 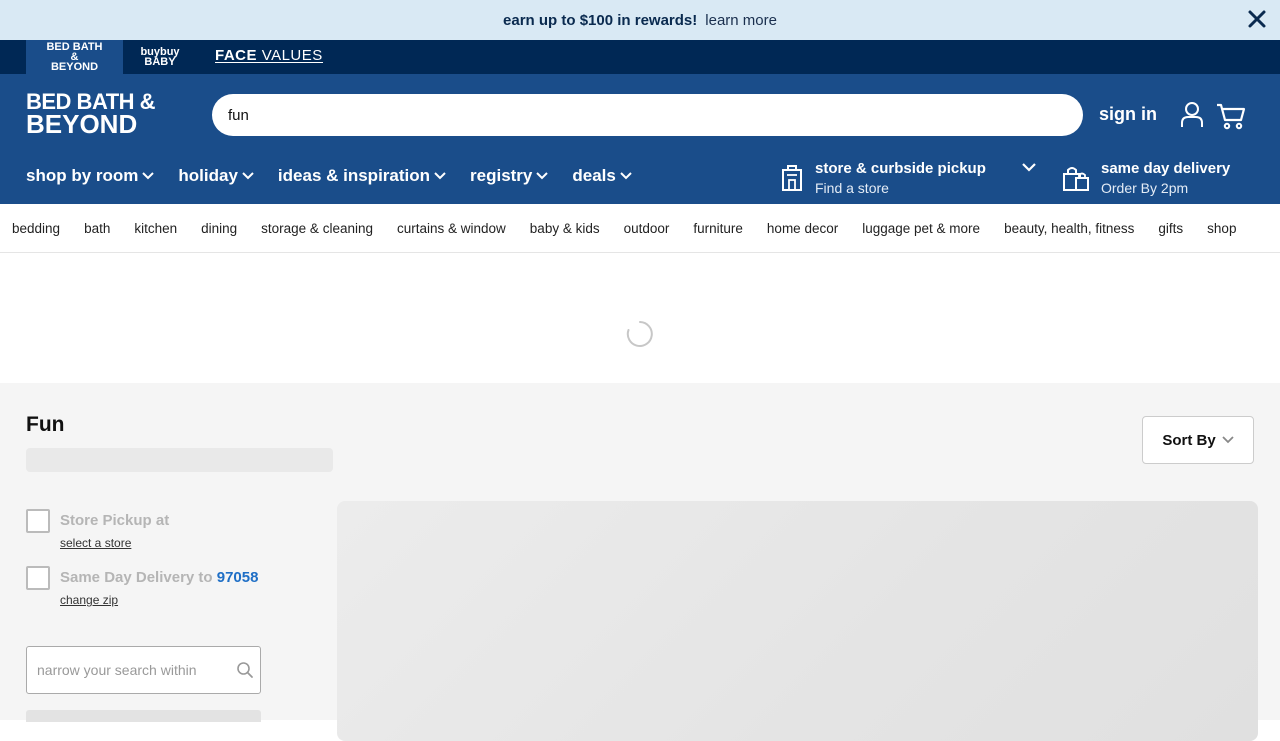 I want to click on same-day-checkbox, so click(x=38, y=578).